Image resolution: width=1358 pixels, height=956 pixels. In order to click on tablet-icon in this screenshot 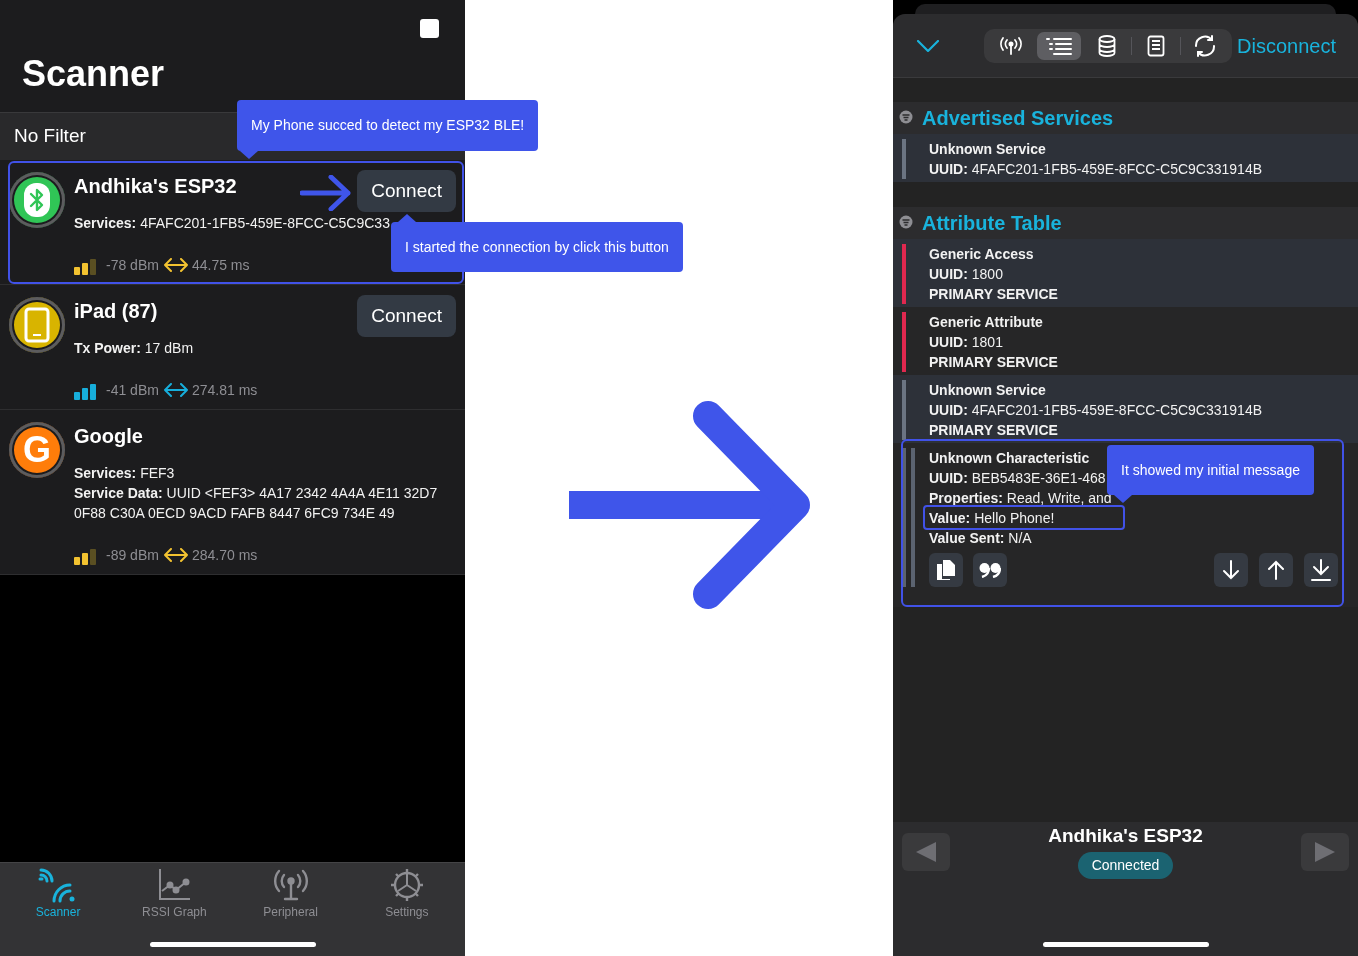, I will do `click(37, 325)`.